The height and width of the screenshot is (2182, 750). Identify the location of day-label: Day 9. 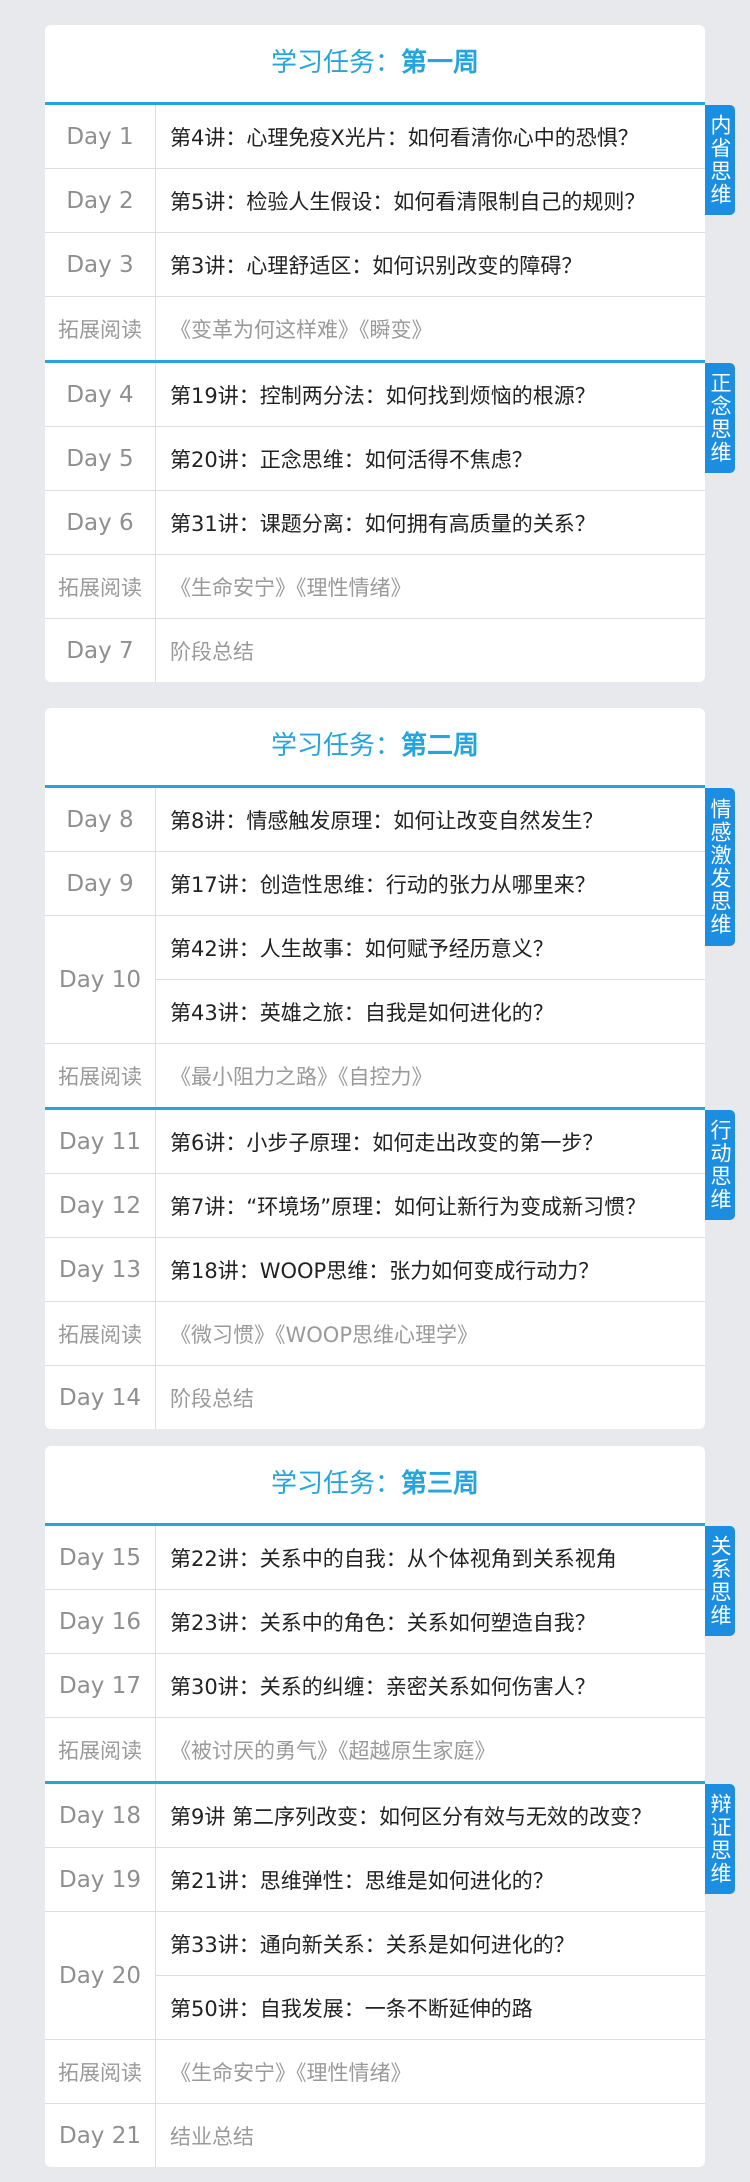
(100, 883).